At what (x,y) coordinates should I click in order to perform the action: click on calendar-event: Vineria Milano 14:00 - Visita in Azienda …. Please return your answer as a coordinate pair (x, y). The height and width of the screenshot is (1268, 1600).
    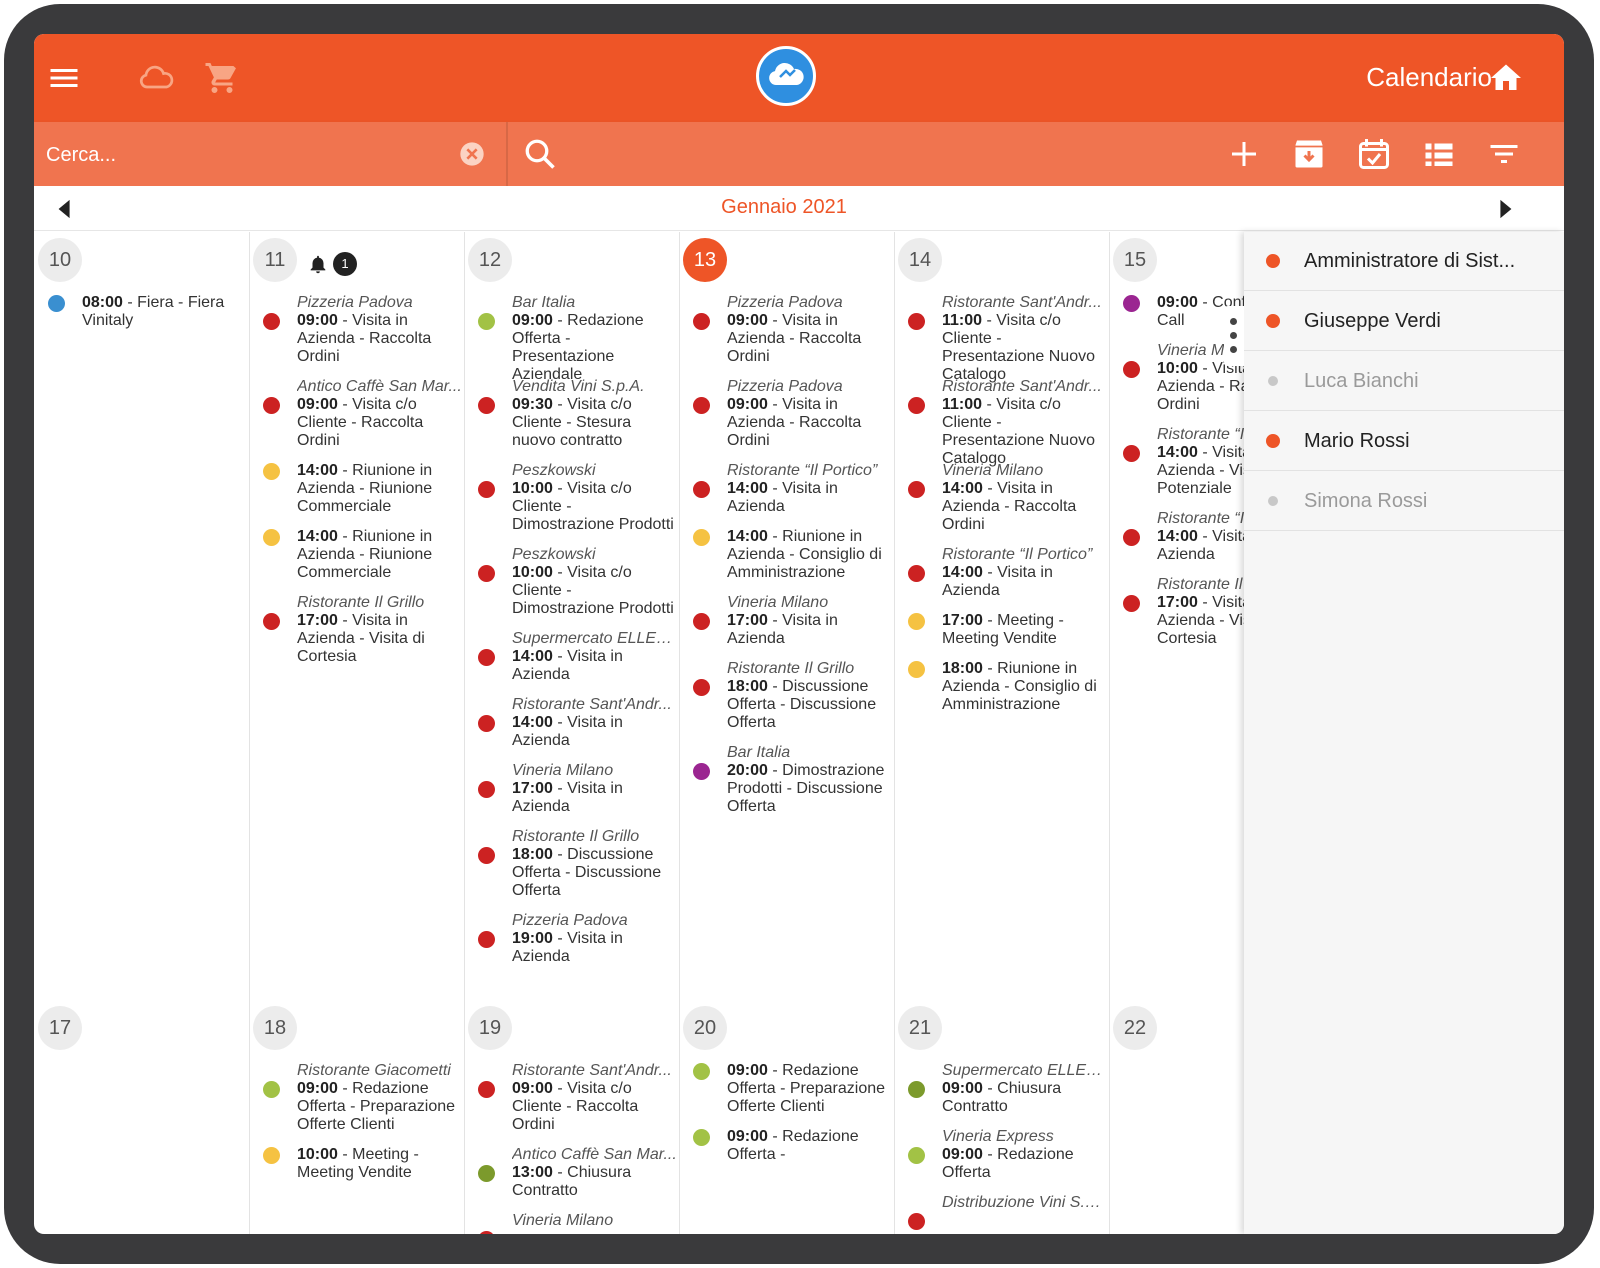
    Looking at the image, I should click on (1007, 498).